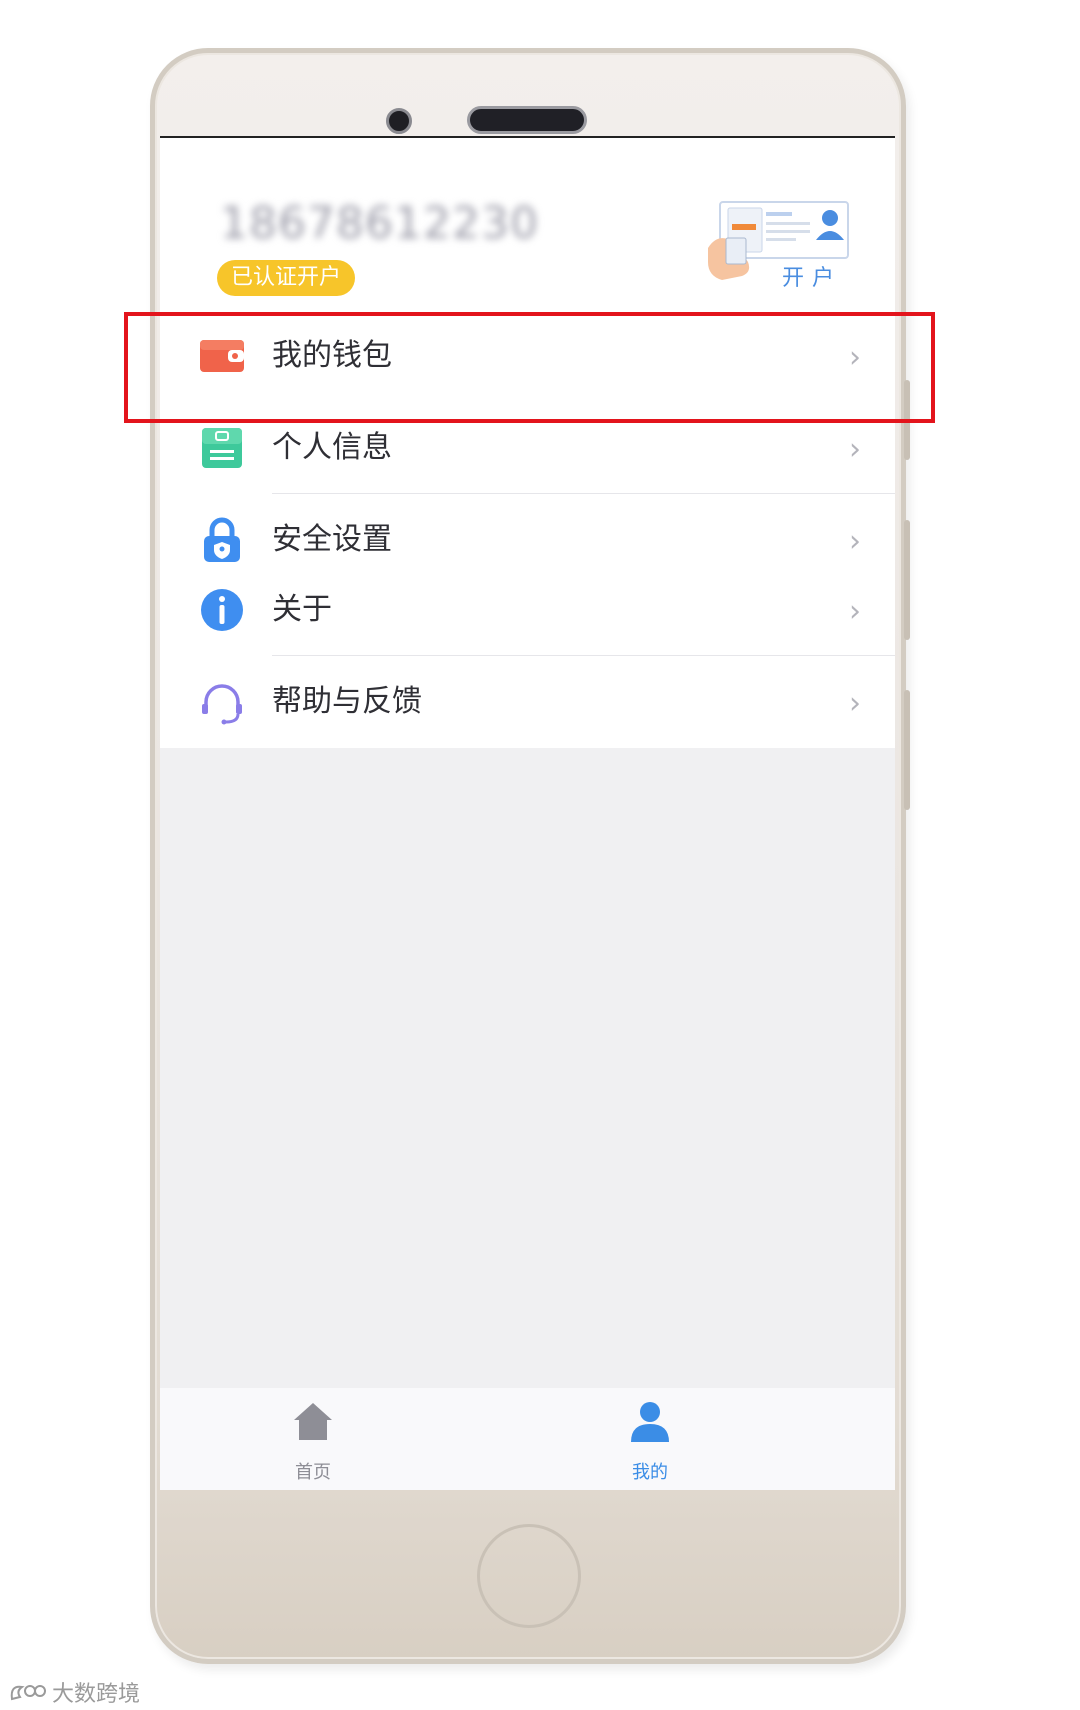 The width and height of the screenshot is (1080, 1710). I want to click on front-camera, so click(399, 121).